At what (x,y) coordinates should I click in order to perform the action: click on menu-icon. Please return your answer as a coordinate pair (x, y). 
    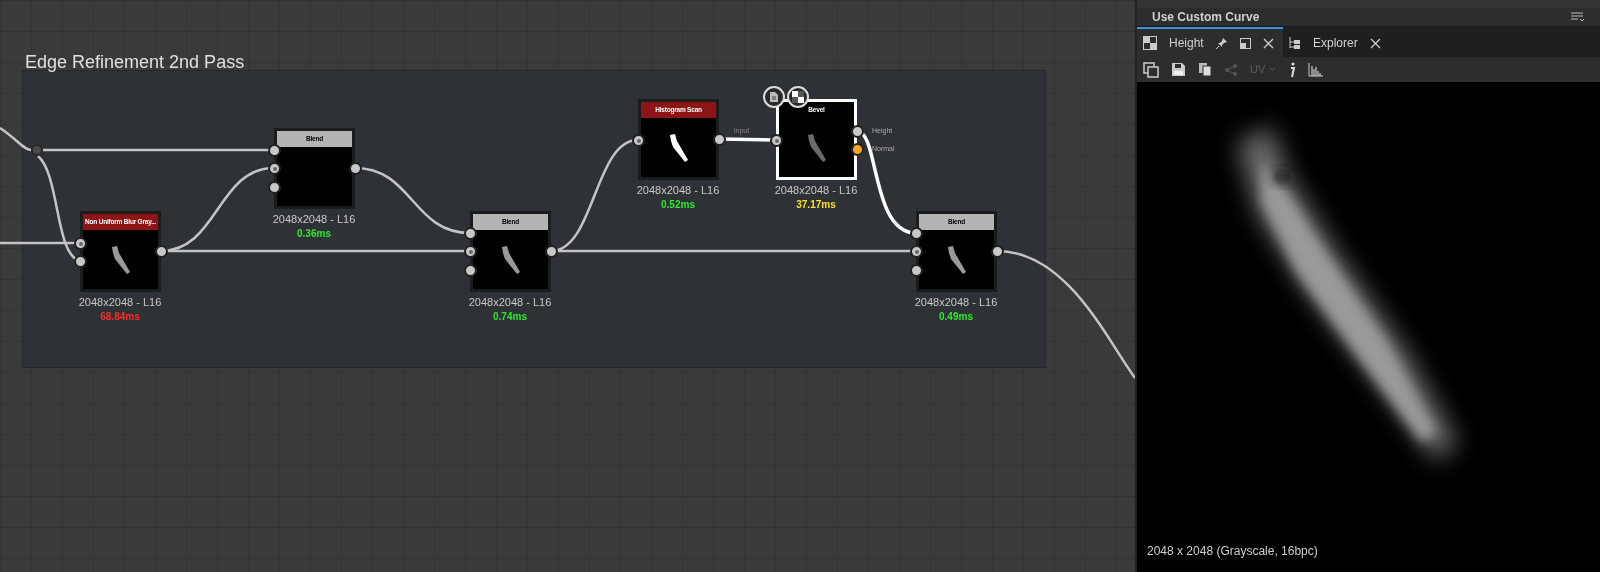
    Looking at the image, I should click on (1578, 17).